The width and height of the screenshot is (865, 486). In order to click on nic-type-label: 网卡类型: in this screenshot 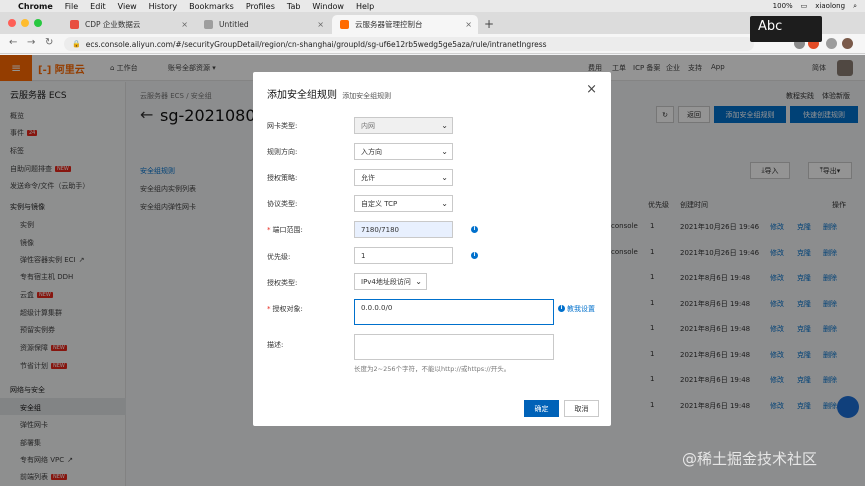, I will do `click(282, 126)`.